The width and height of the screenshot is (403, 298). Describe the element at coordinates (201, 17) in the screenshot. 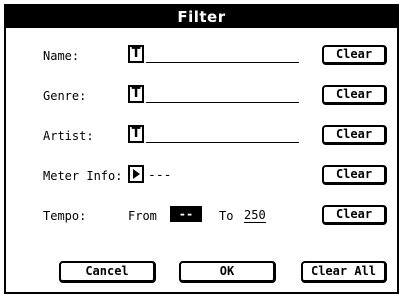

I see `dialog-title: Filter` at that location.